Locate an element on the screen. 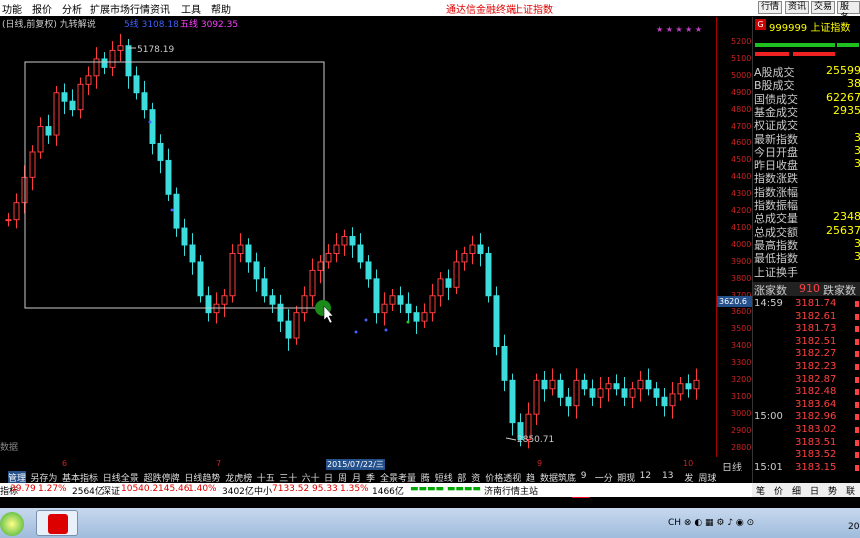 The width and height of the screenshot is (860, 538). menu-info: 资讯 is located at coordinates (160, 8).